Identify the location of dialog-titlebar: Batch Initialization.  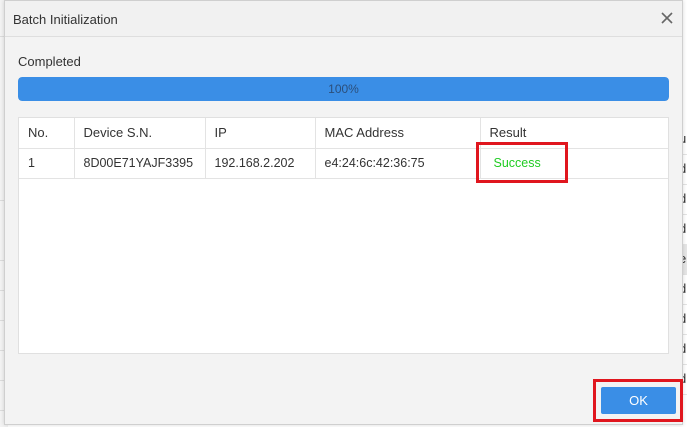
(343, 19).